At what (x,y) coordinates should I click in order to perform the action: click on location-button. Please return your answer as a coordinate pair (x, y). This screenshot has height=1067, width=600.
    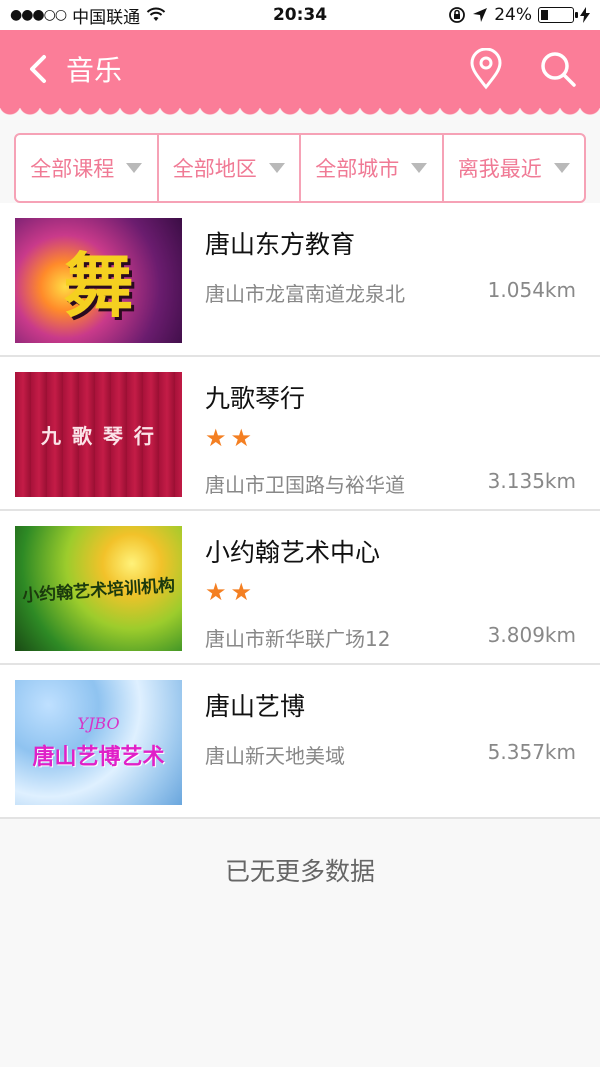
    Looking at the image, I should click on (486, 69).